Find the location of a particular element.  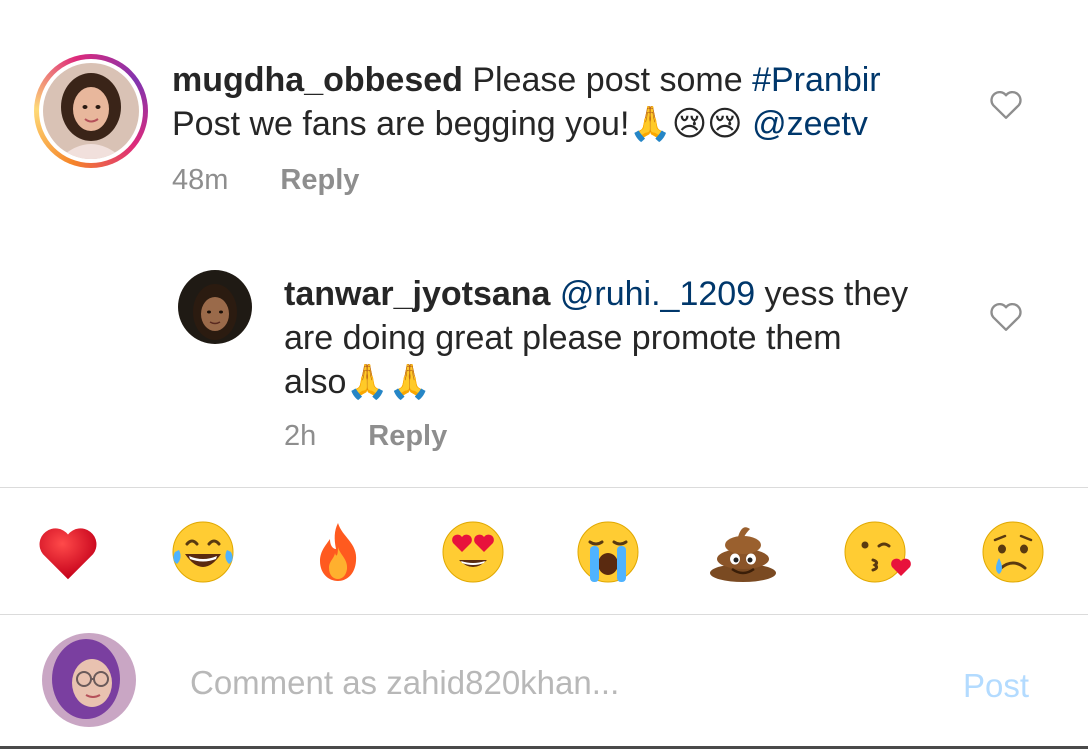

reaction-heart-eyes-button is located at coordinates (473, 552).